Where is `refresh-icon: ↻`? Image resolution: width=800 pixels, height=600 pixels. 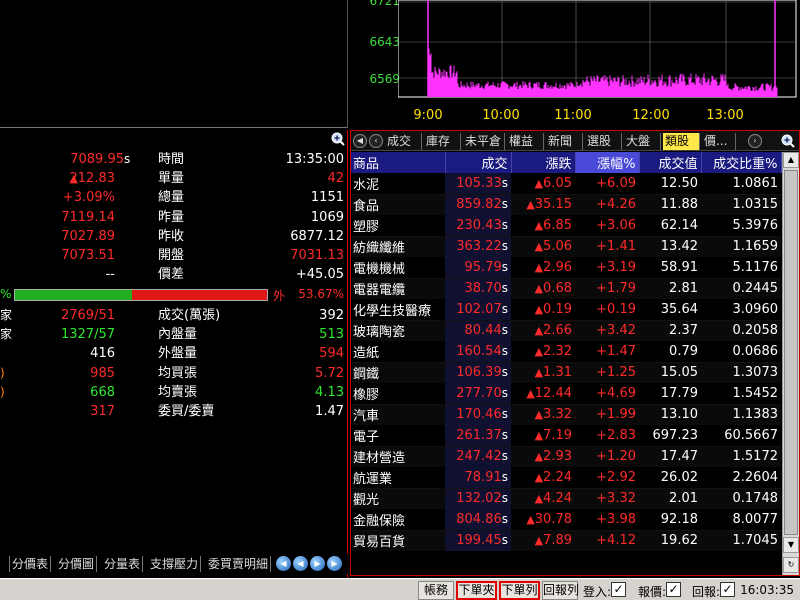 refresh-icon: ↻ is located at coordinates (791, 565).